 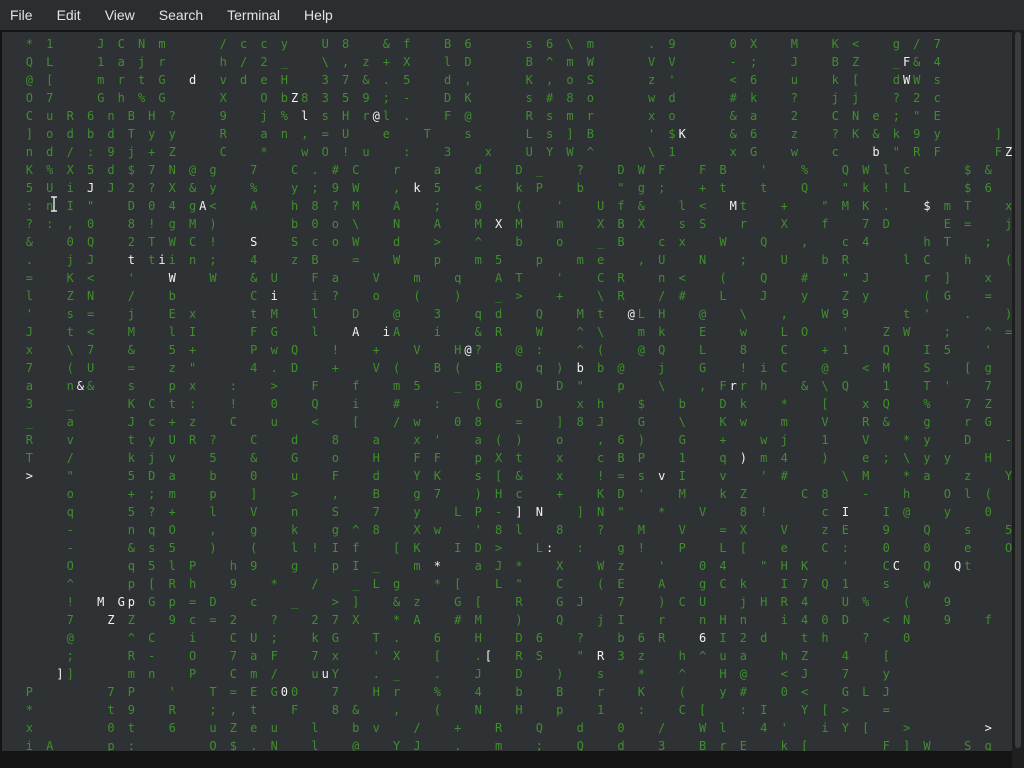 I want to click on terminal-glyph: Y, so click(x=549, y=152).